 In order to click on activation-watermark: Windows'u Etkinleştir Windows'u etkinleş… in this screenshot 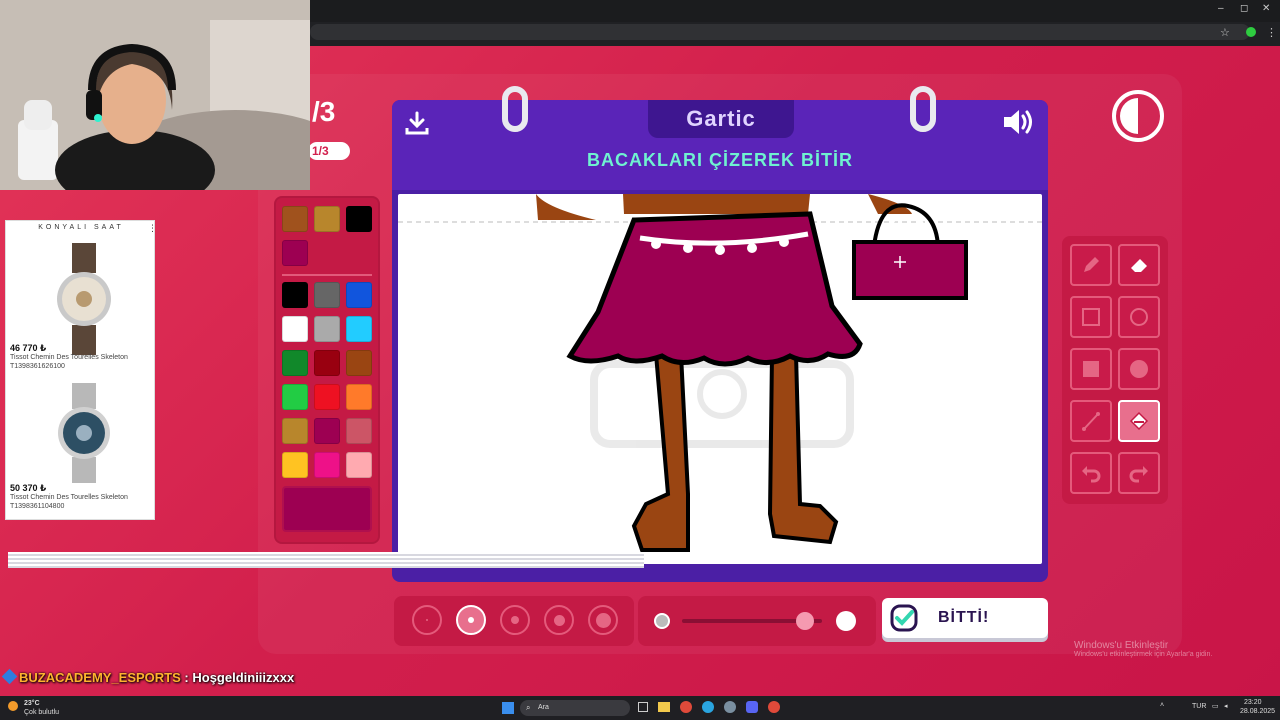, I will do `click(1143, 649)`.